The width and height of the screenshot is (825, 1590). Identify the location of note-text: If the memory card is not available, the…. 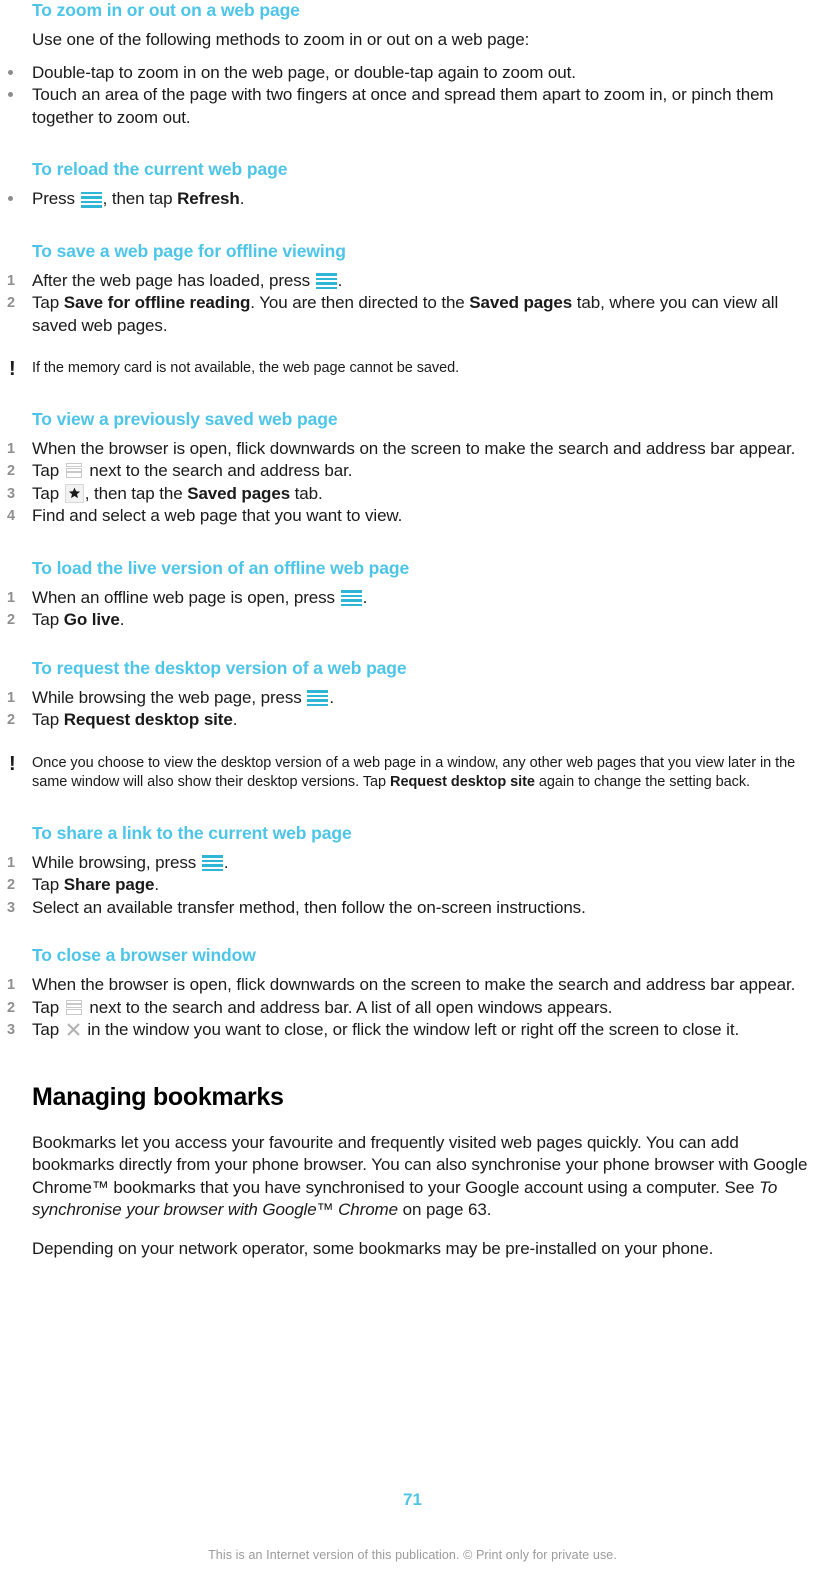
(246, 368).